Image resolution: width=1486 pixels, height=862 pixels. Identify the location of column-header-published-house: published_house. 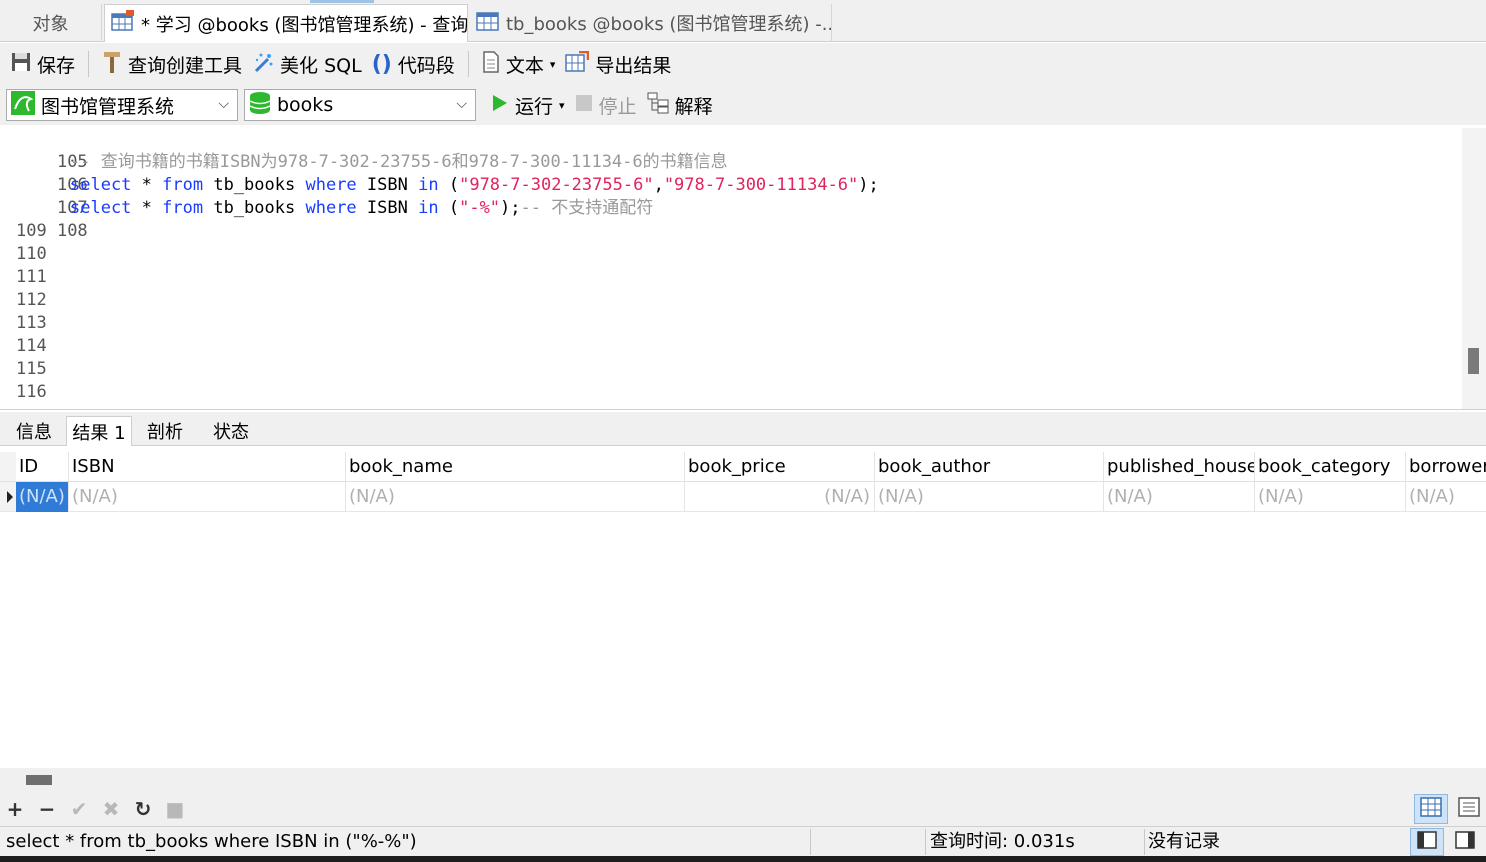
(1179, 467).